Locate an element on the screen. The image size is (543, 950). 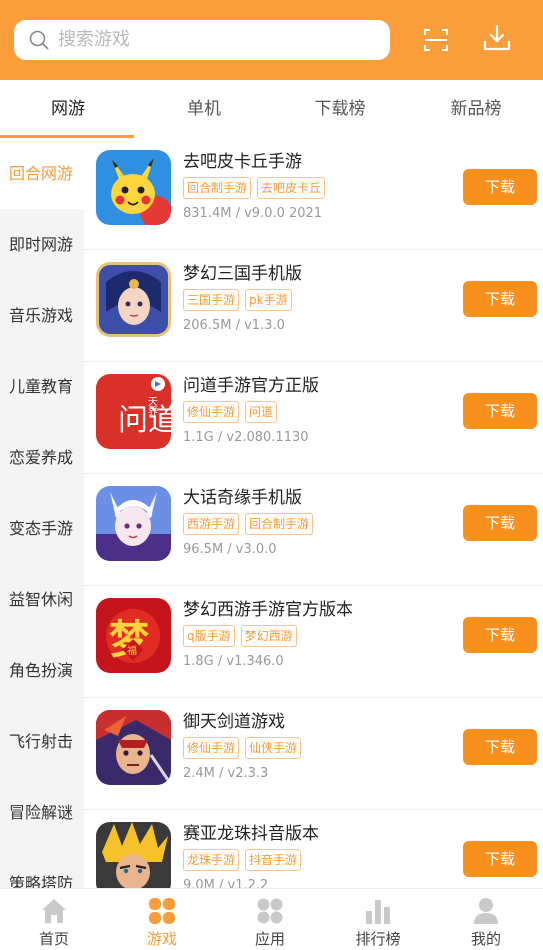
sidebar-item-modded: 变态手游 is located at coordinates (42, 528).